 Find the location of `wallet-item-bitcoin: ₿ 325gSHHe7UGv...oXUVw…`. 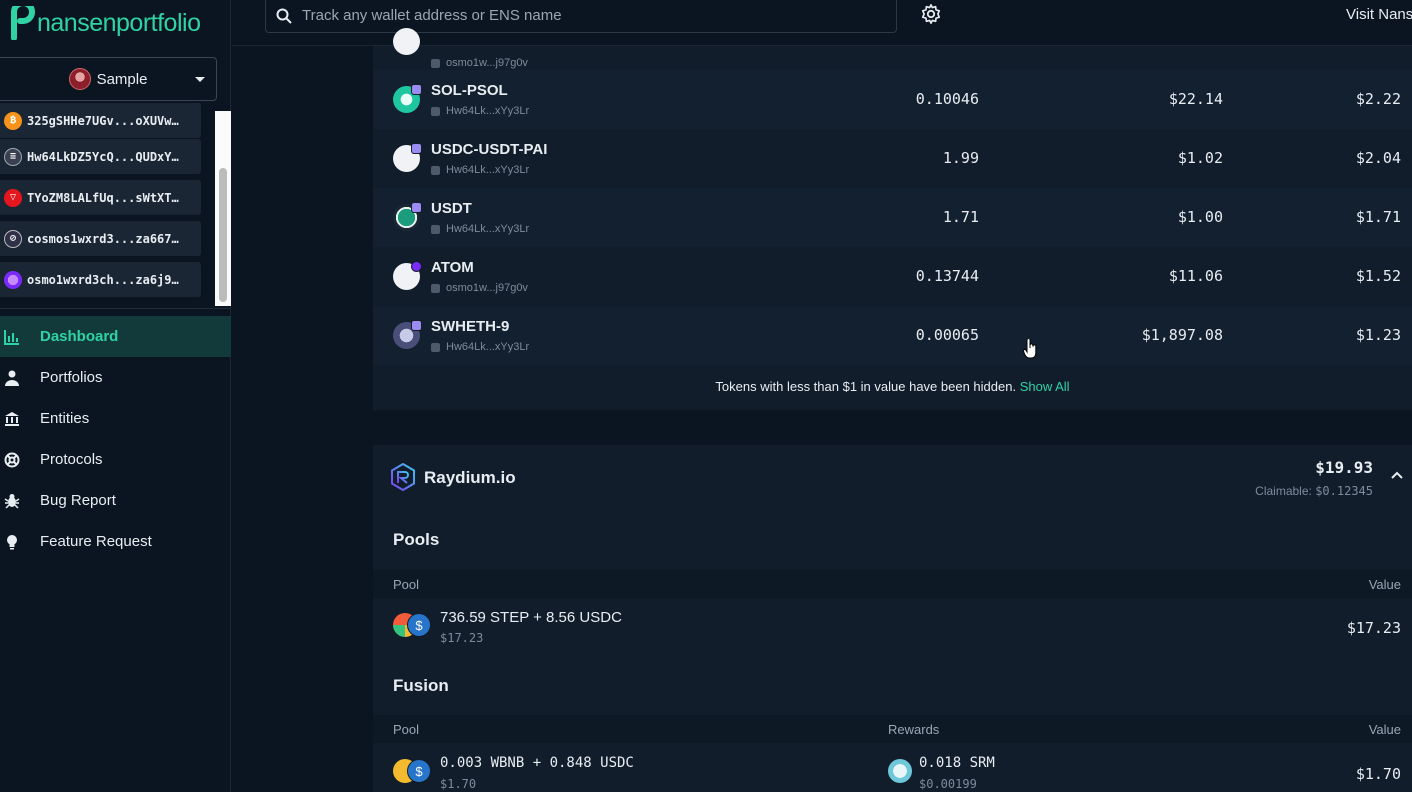

wallet-item-bitcoin: ₿ 325gSHHe7UGv...oXUVw… is located at coordinates (100, 120).